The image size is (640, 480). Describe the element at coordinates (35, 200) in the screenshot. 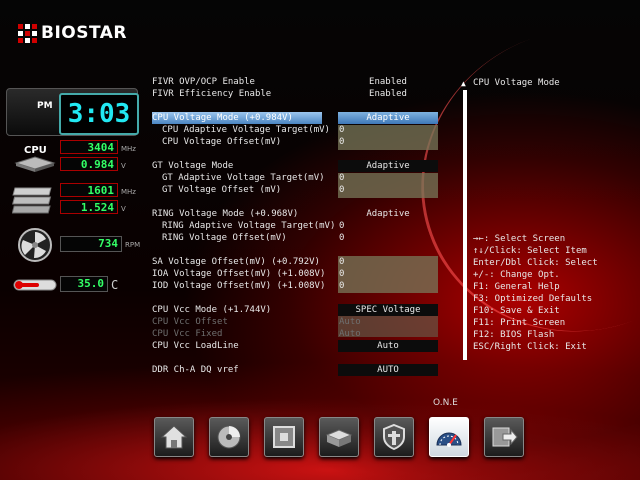

I see `memory-module-icon` at that location.